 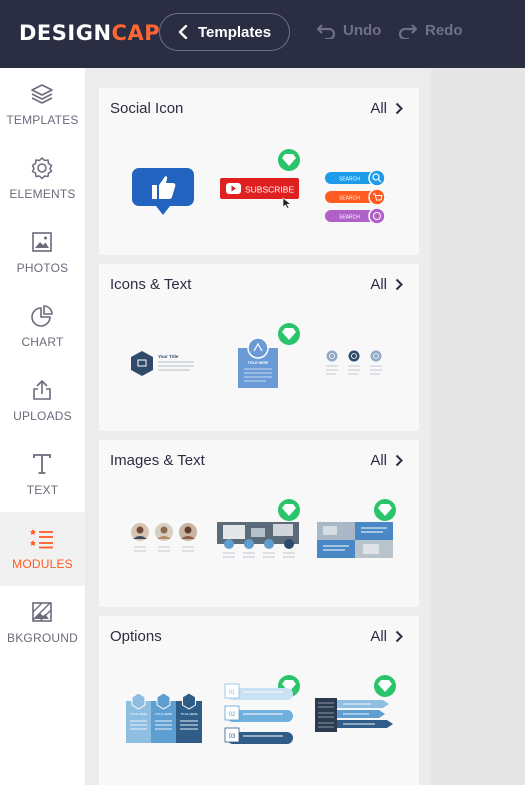 I want to click on section-icons-text: Icons & Text All Your Title TITLE HERE, so click(x=259, y=347).